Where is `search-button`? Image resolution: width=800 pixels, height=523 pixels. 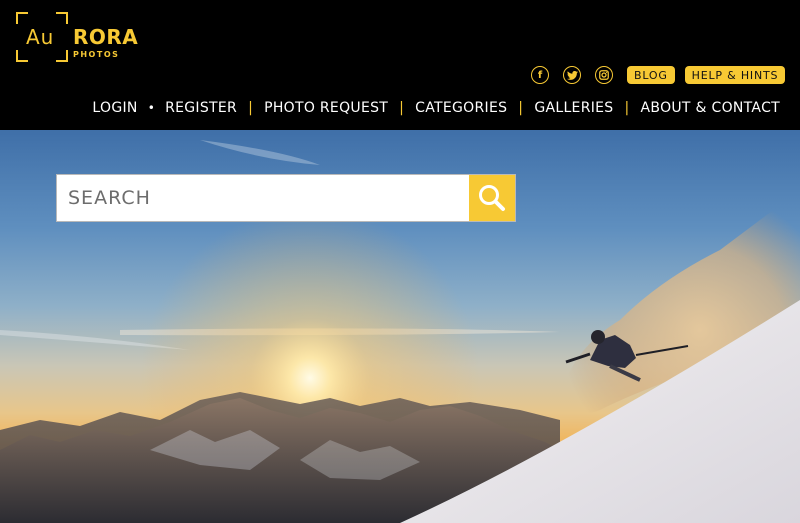
search-button is located at coordinates (492, 198).